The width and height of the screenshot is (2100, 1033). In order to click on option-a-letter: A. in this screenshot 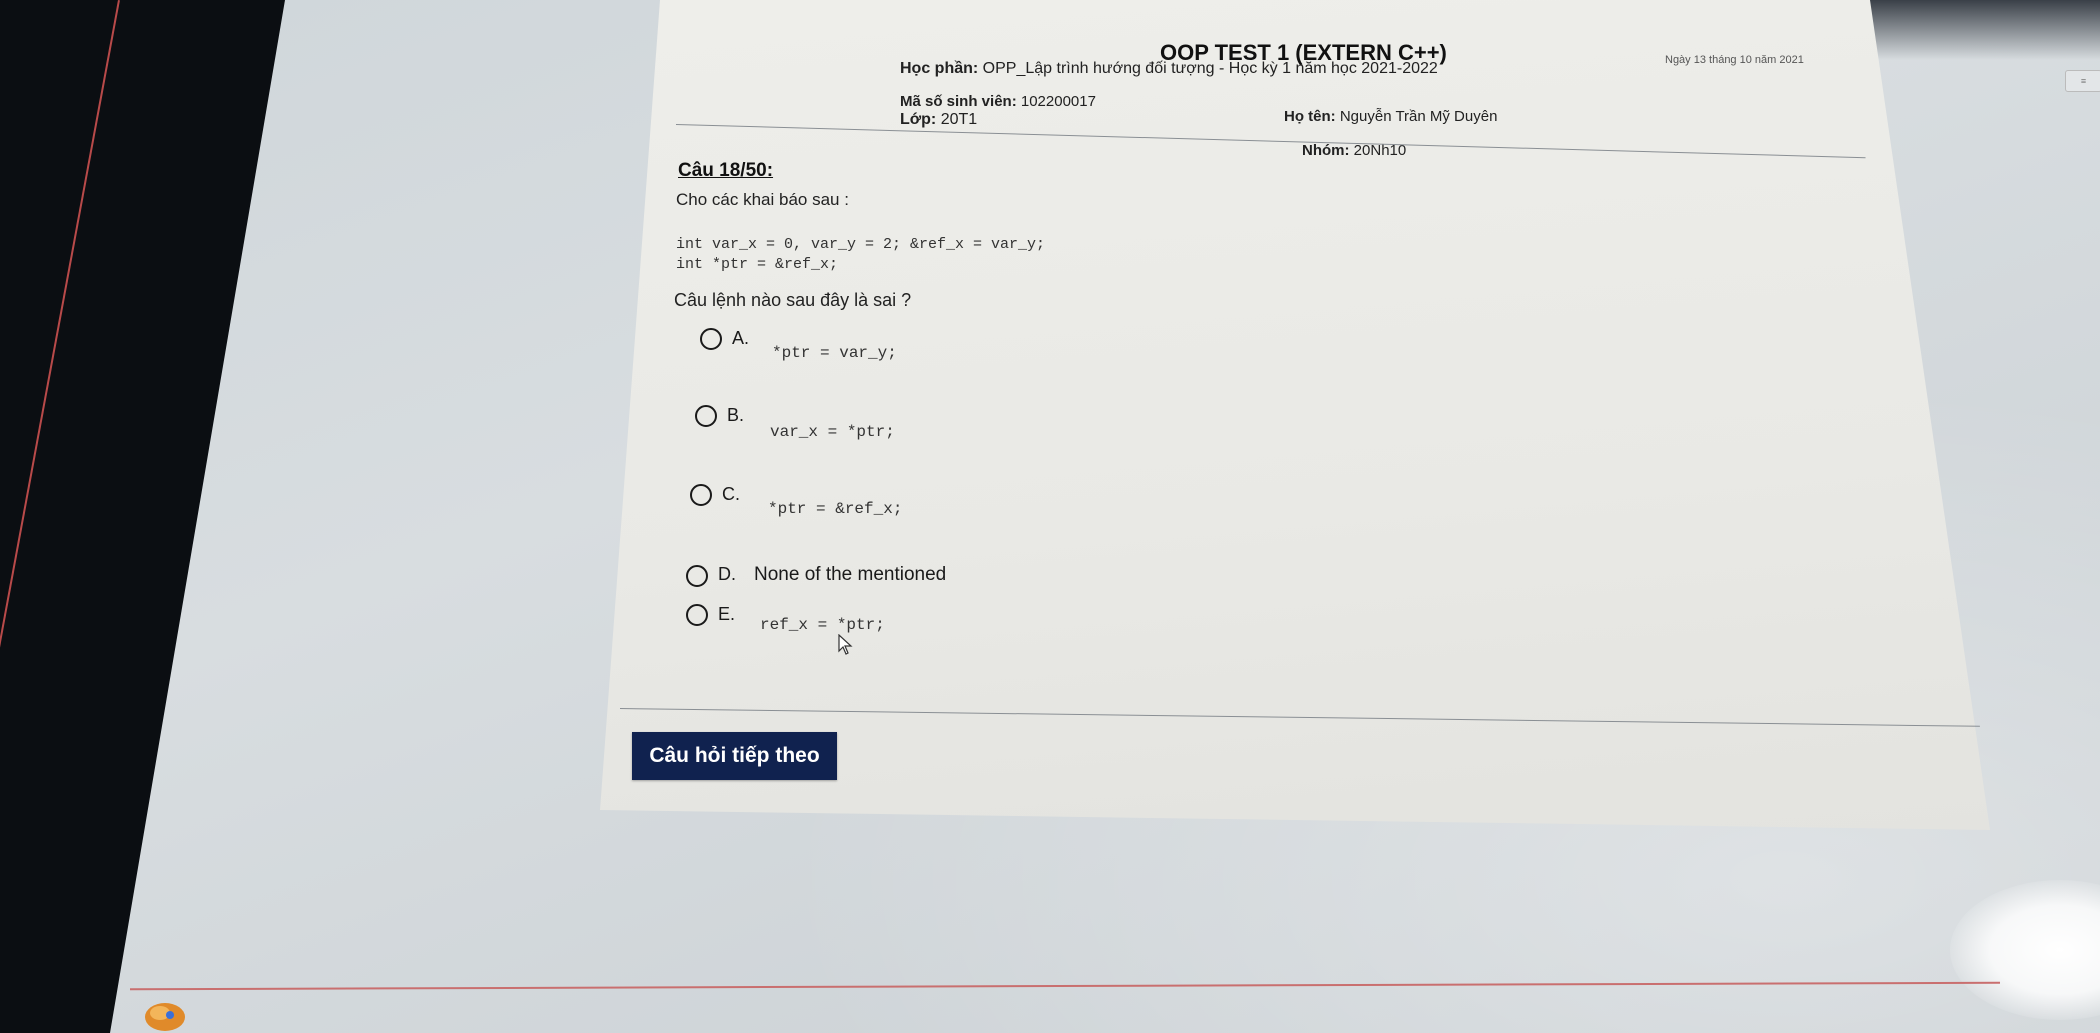, I will do `click(741, 338)`.